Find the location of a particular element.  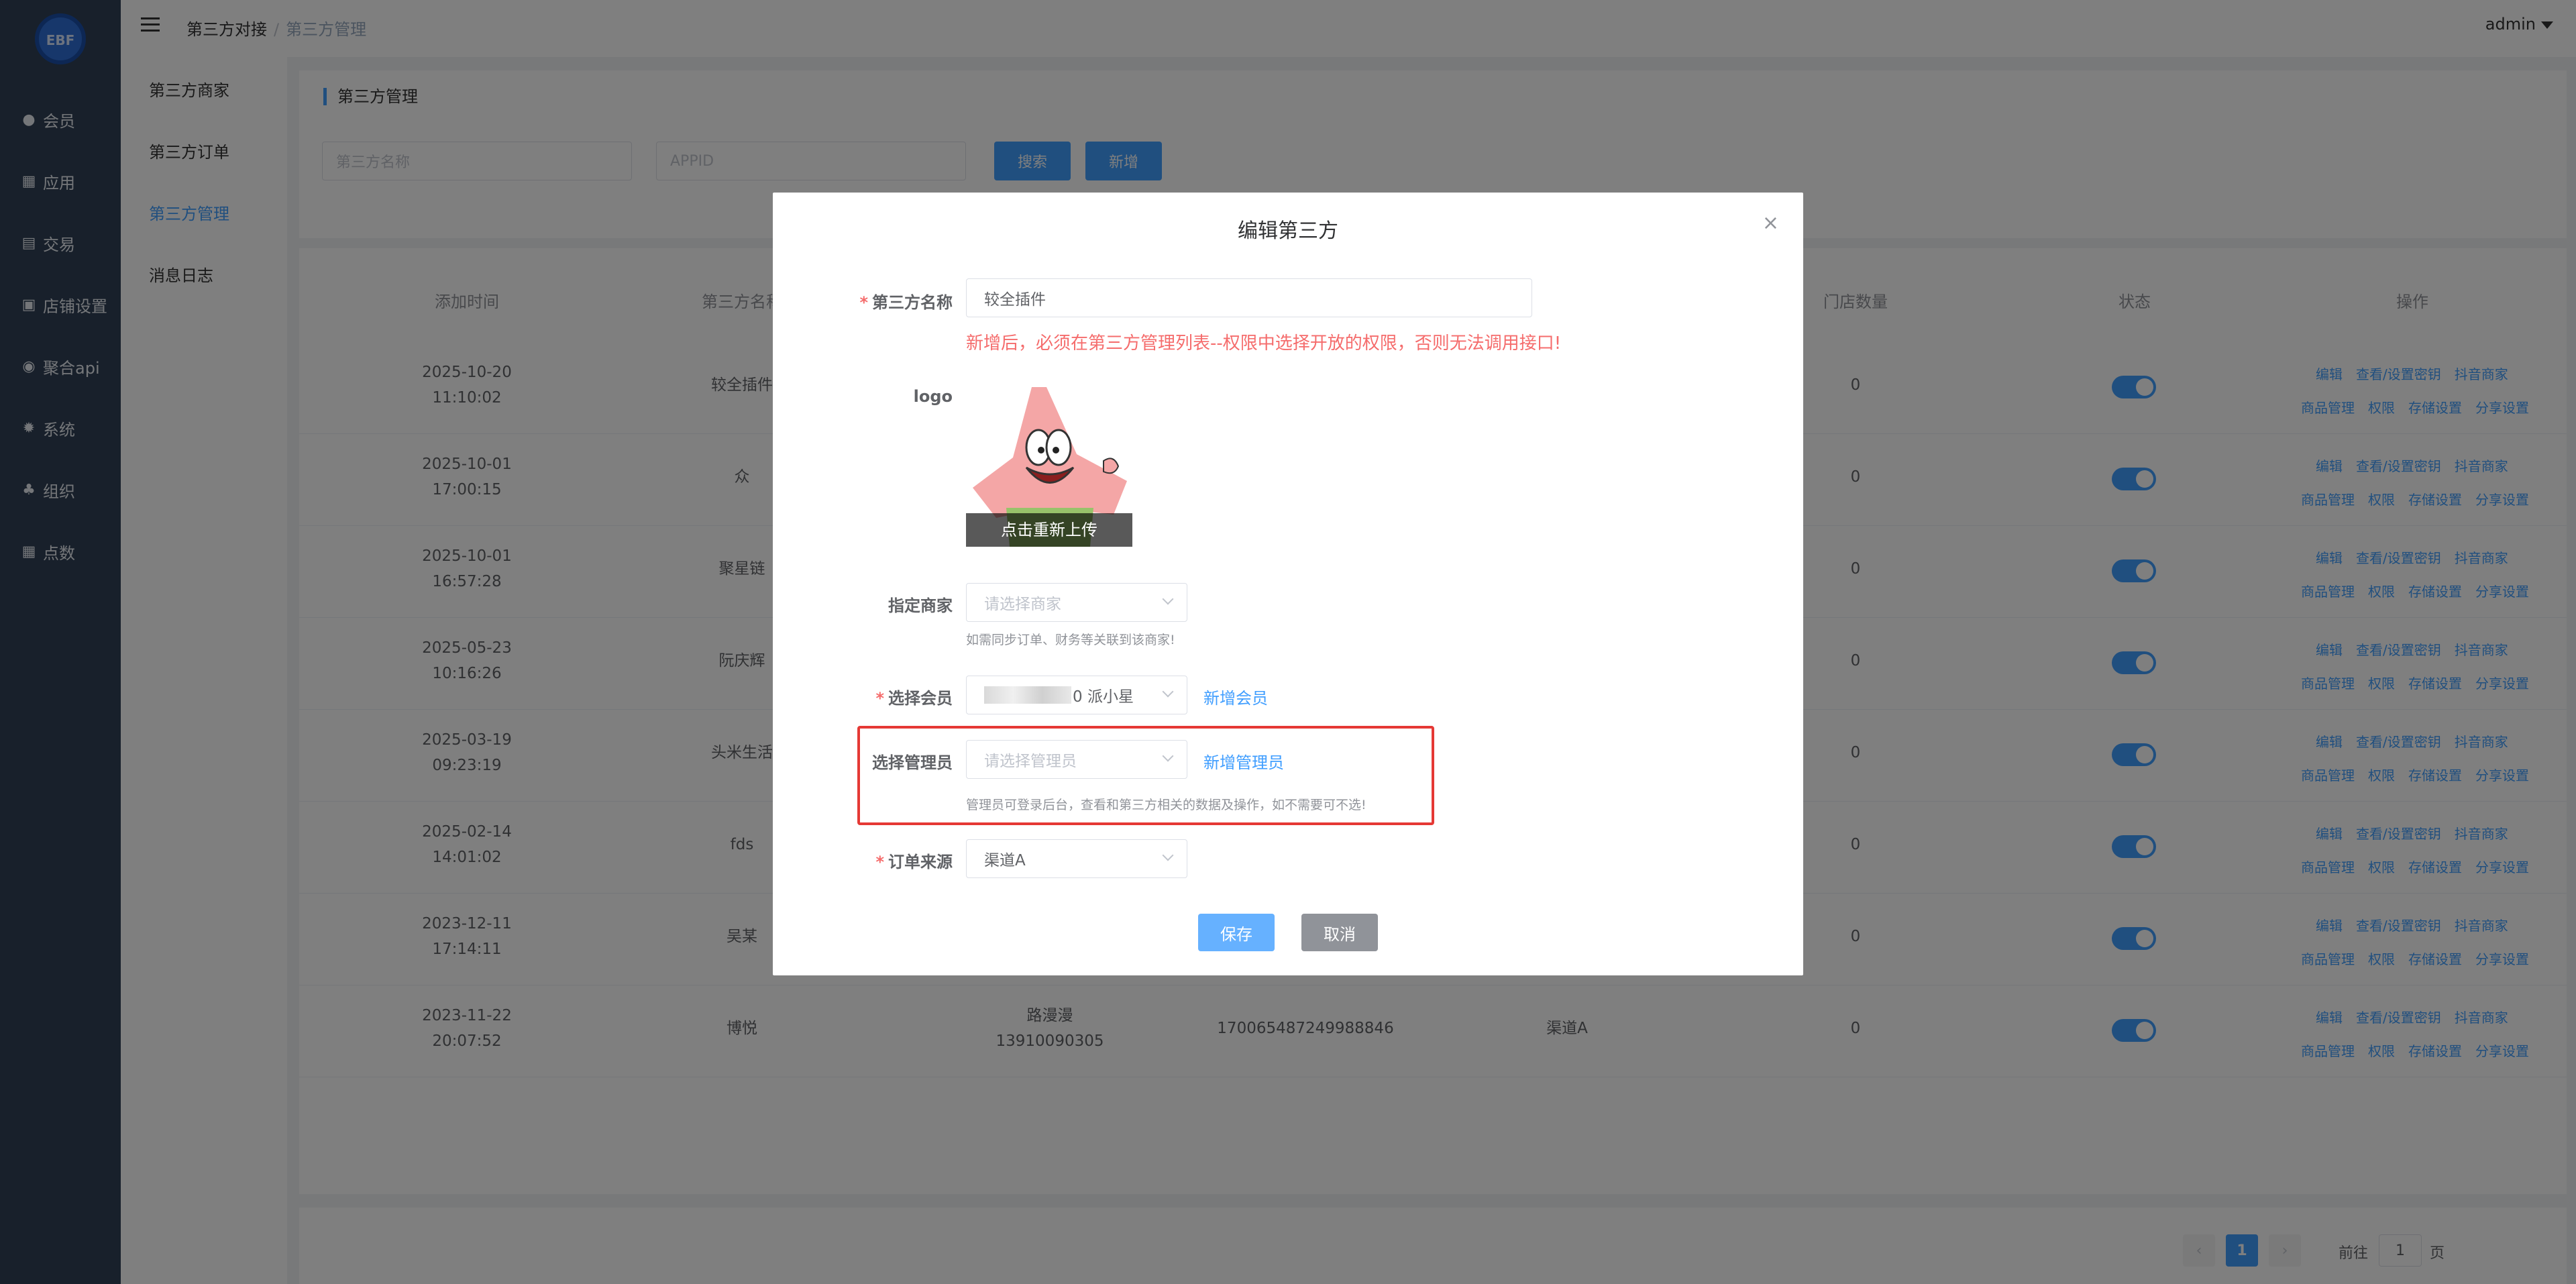

add-admin-link: 新增管理员 is located at coordinates (1243, 761).